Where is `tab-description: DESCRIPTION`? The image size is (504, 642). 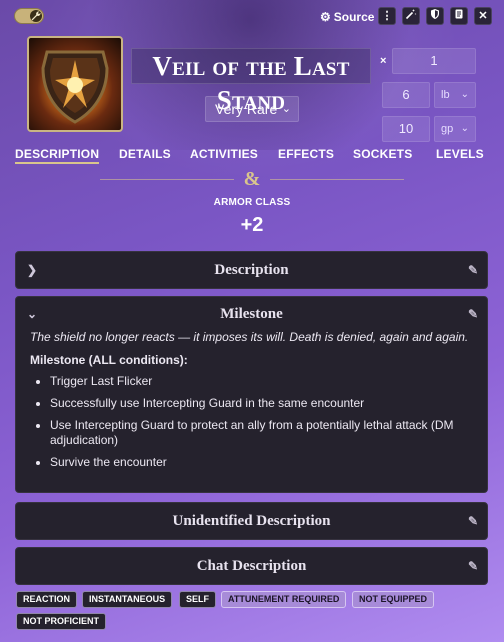
tab-description: DESCRIPTION is located at coordinates (57, 155).